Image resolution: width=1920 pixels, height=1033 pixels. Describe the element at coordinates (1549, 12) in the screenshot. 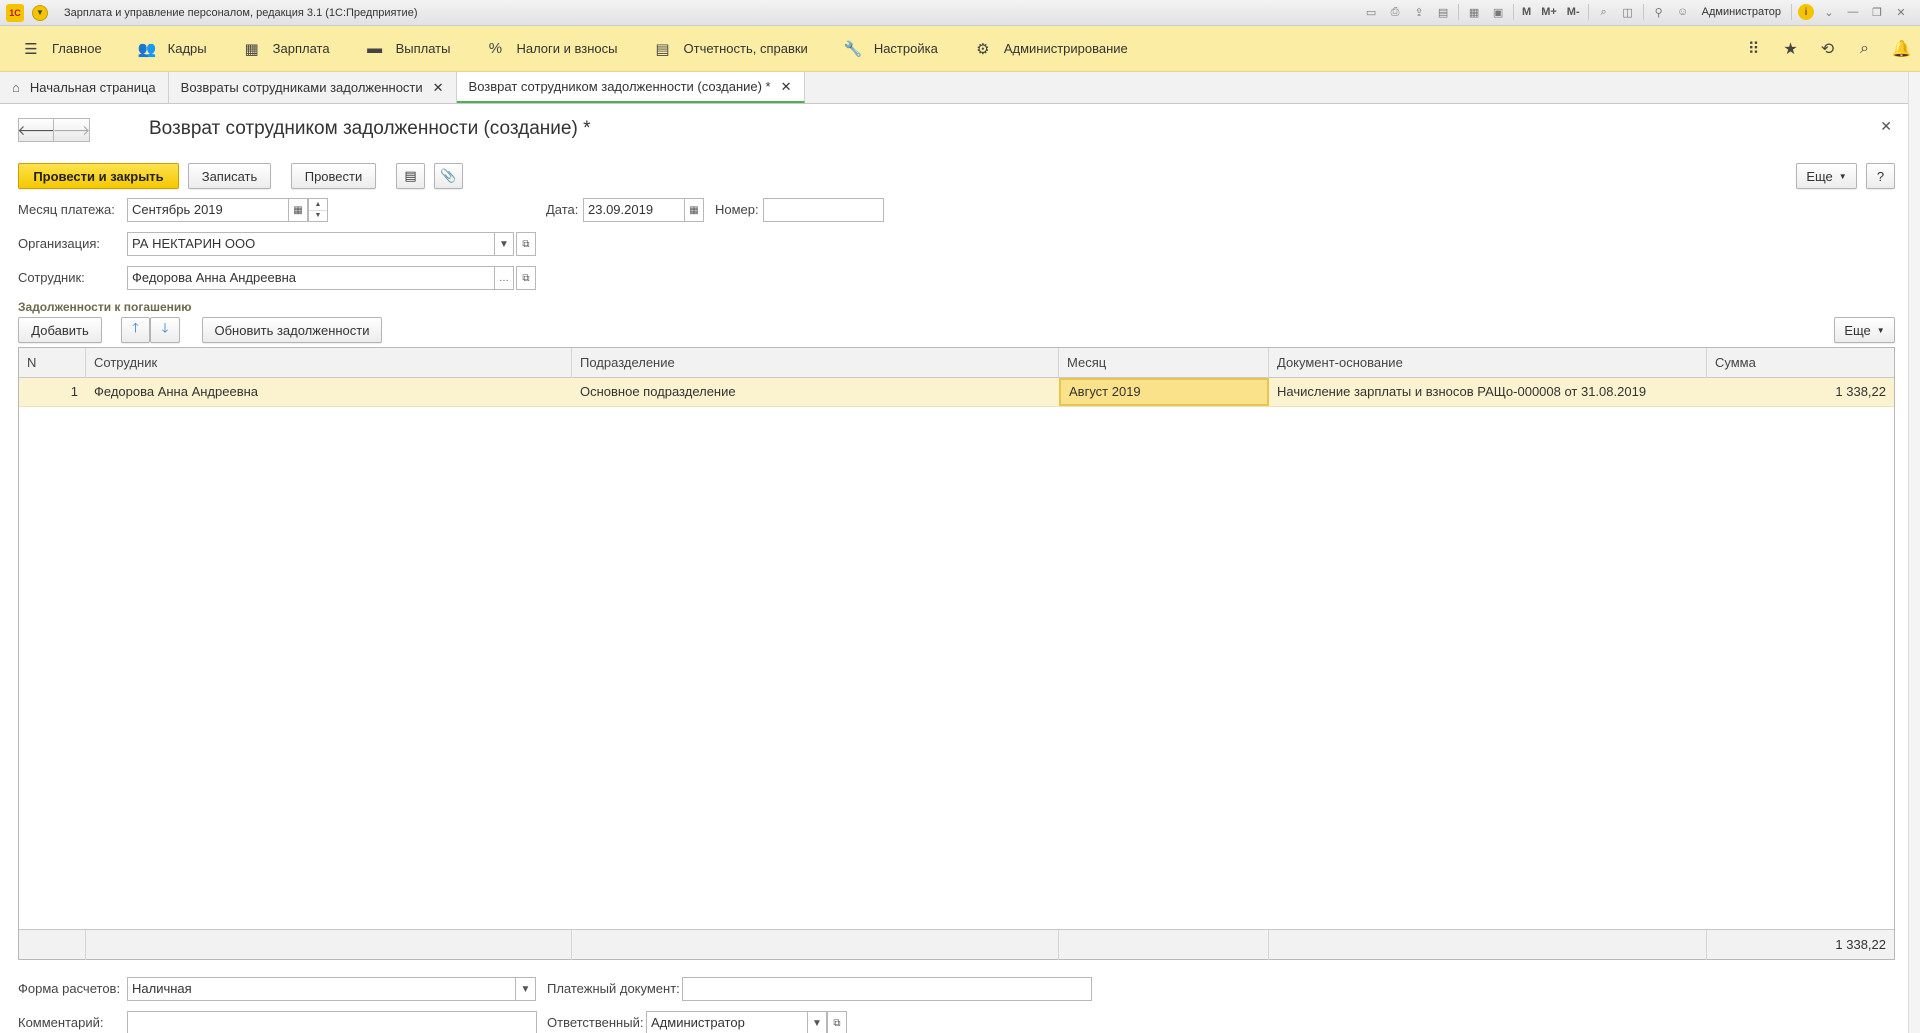

I see `memory-plus-button: M+` at that location.